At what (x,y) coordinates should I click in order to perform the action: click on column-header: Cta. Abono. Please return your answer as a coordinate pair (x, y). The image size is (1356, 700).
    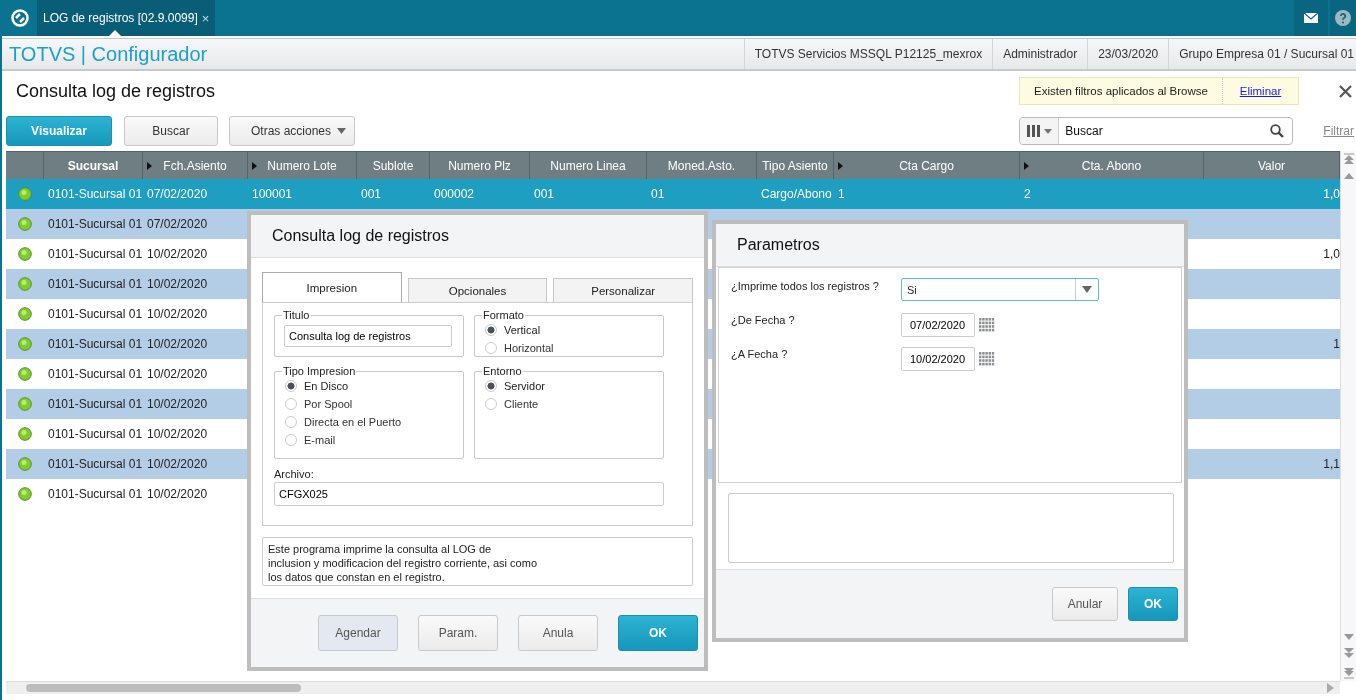
    Looking at the image, I should click on (1112, 165).